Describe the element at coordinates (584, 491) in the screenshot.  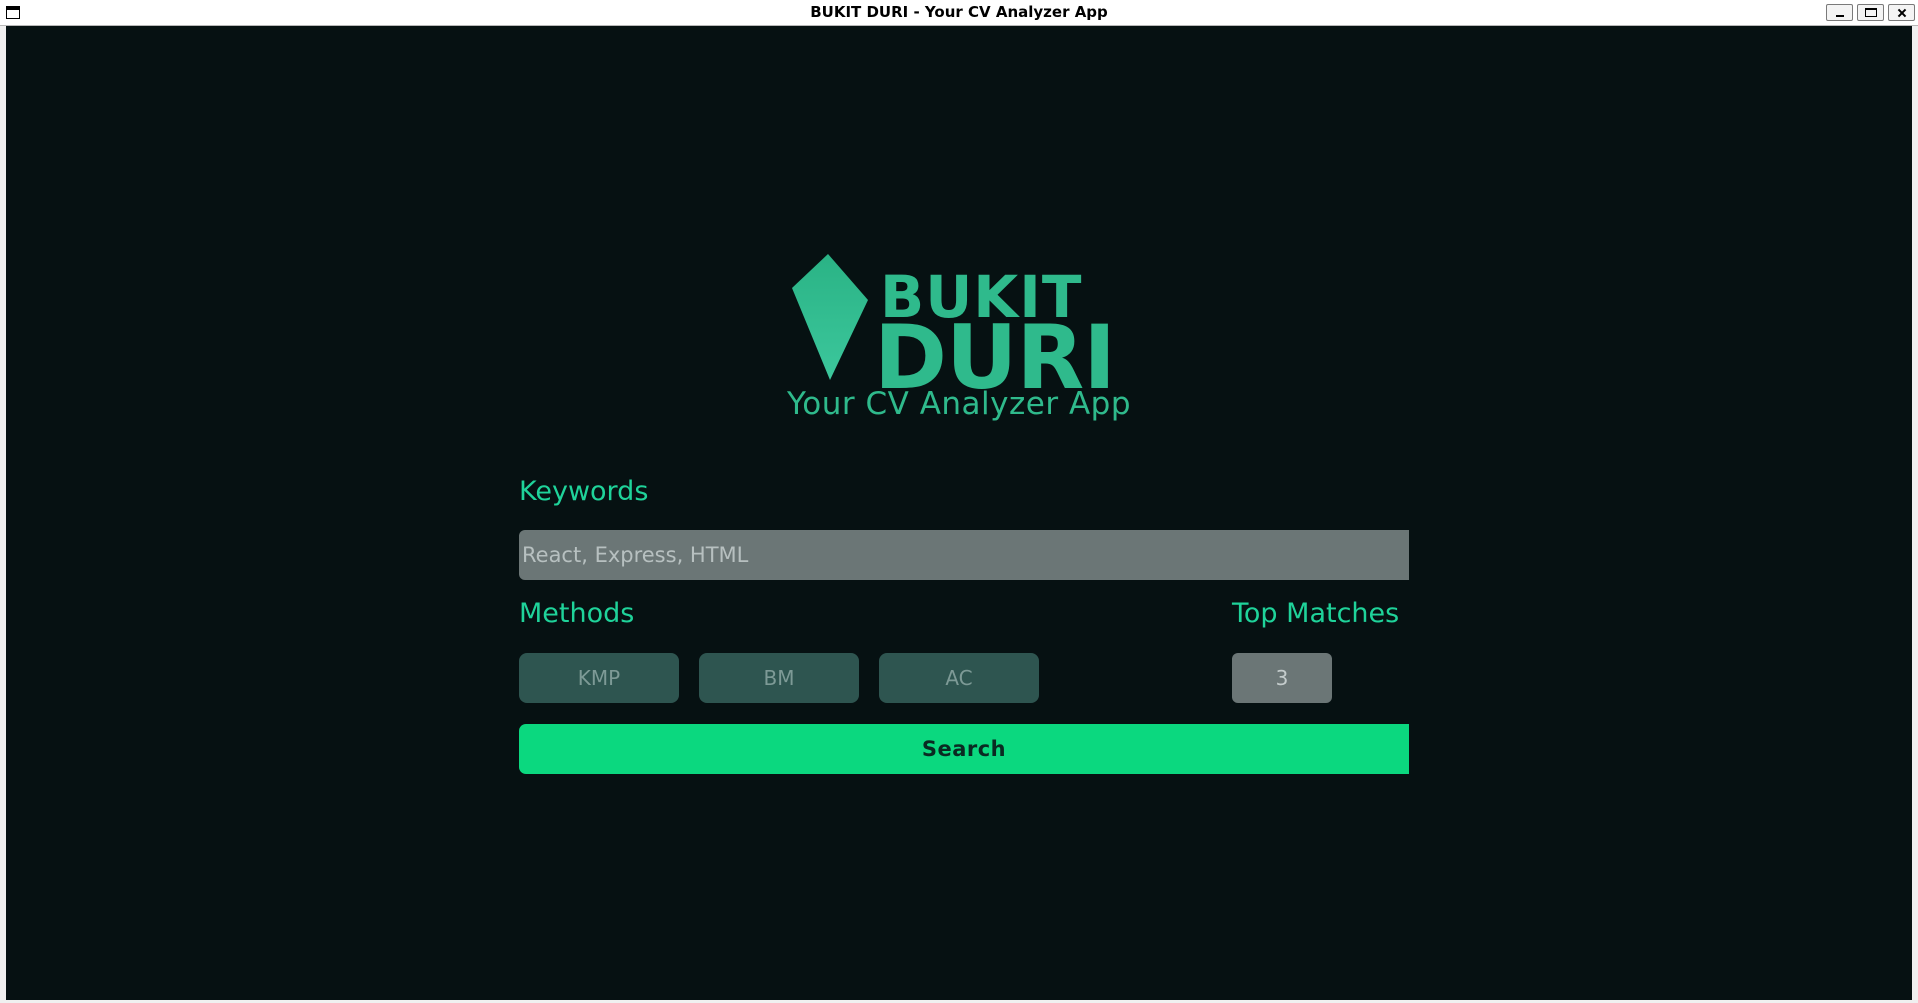
I see `keywords-label: Keywords` at that location.